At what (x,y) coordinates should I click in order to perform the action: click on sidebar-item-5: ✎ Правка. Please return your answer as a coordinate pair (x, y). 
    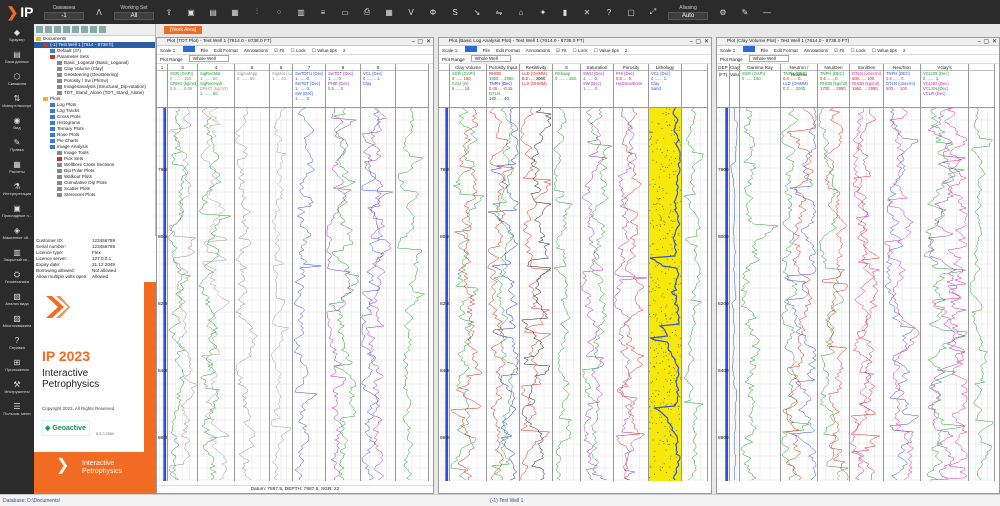
    Looking at the image, I should click on (17, 145).